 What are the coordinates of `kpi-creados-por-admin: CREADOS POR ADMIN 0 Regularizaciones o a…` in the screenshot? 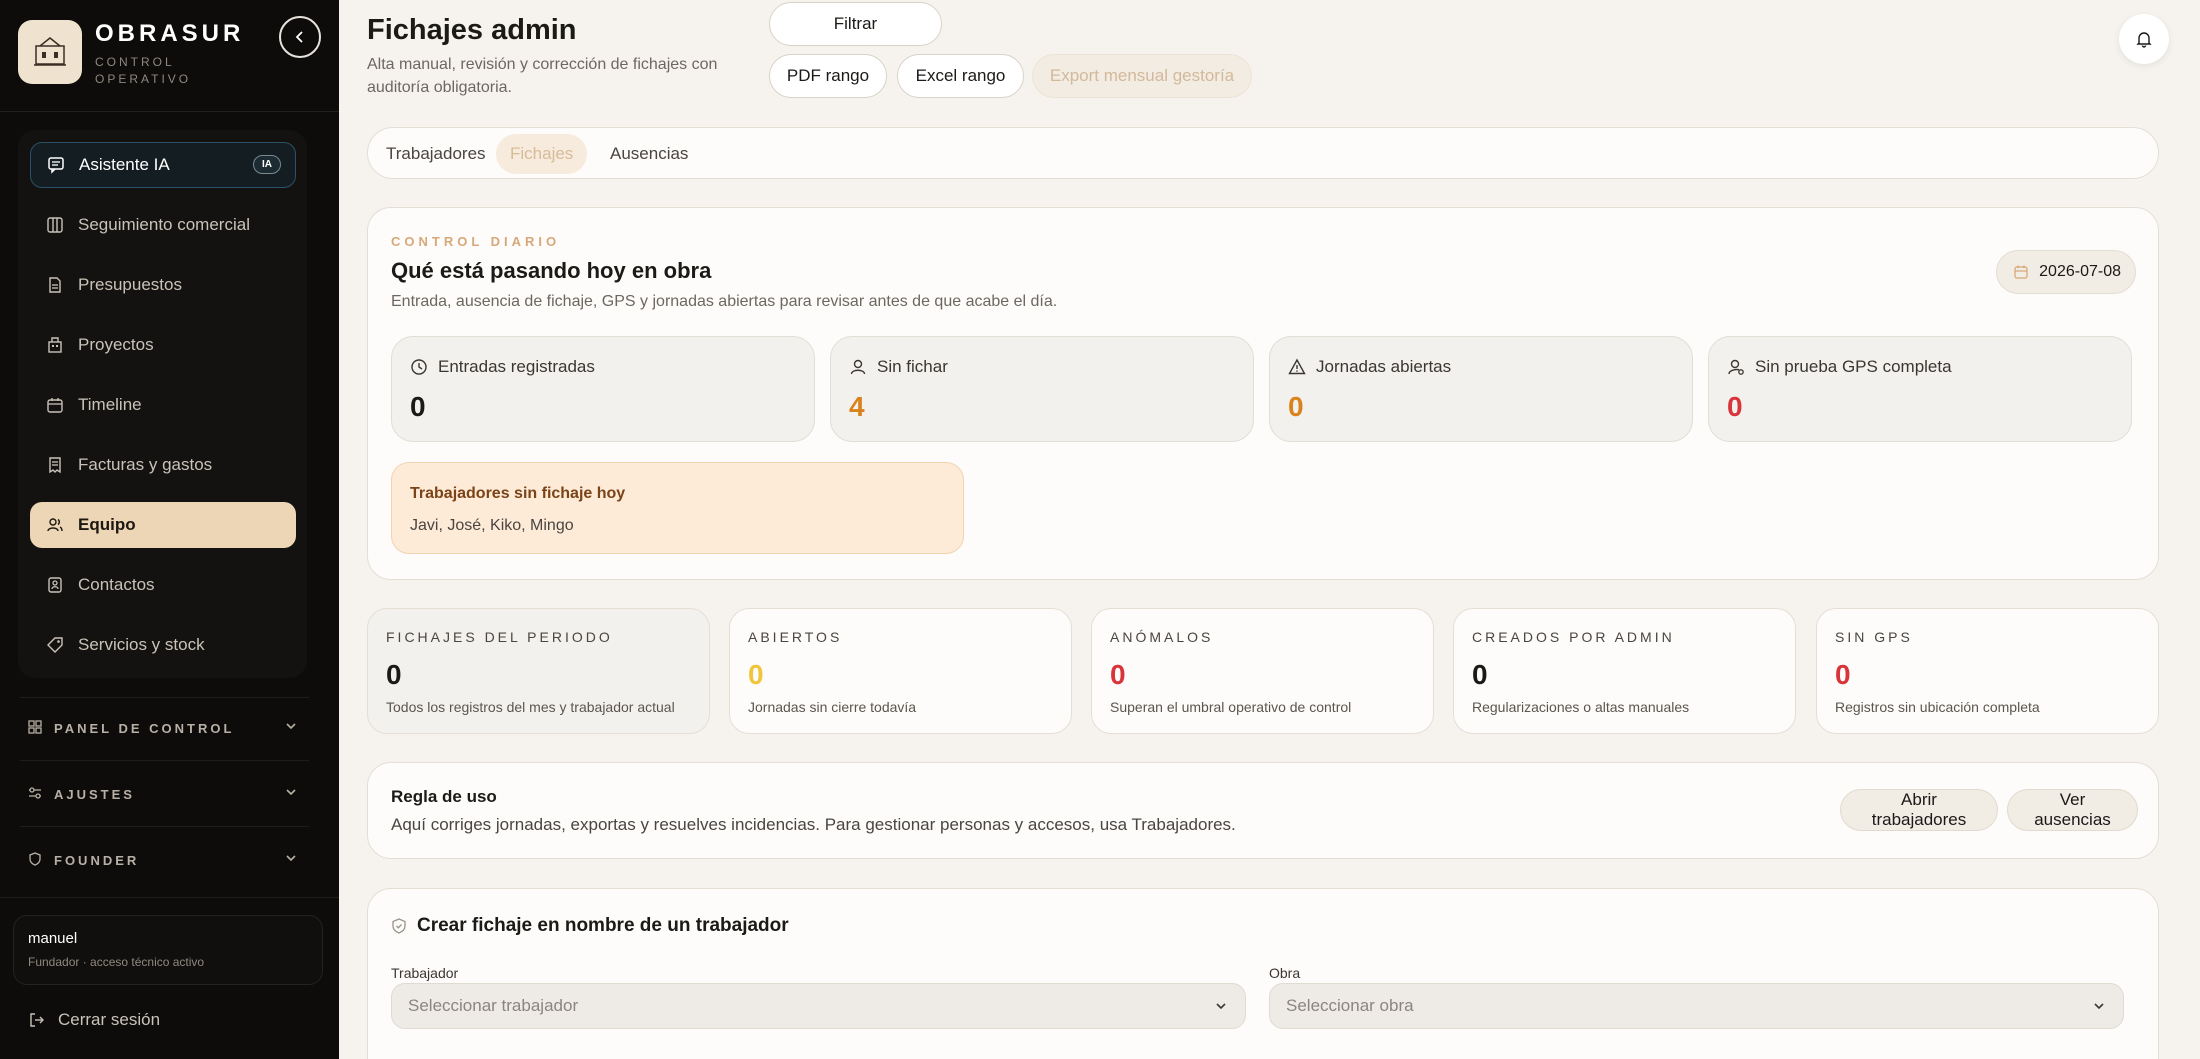 It's located at (1624, 671).